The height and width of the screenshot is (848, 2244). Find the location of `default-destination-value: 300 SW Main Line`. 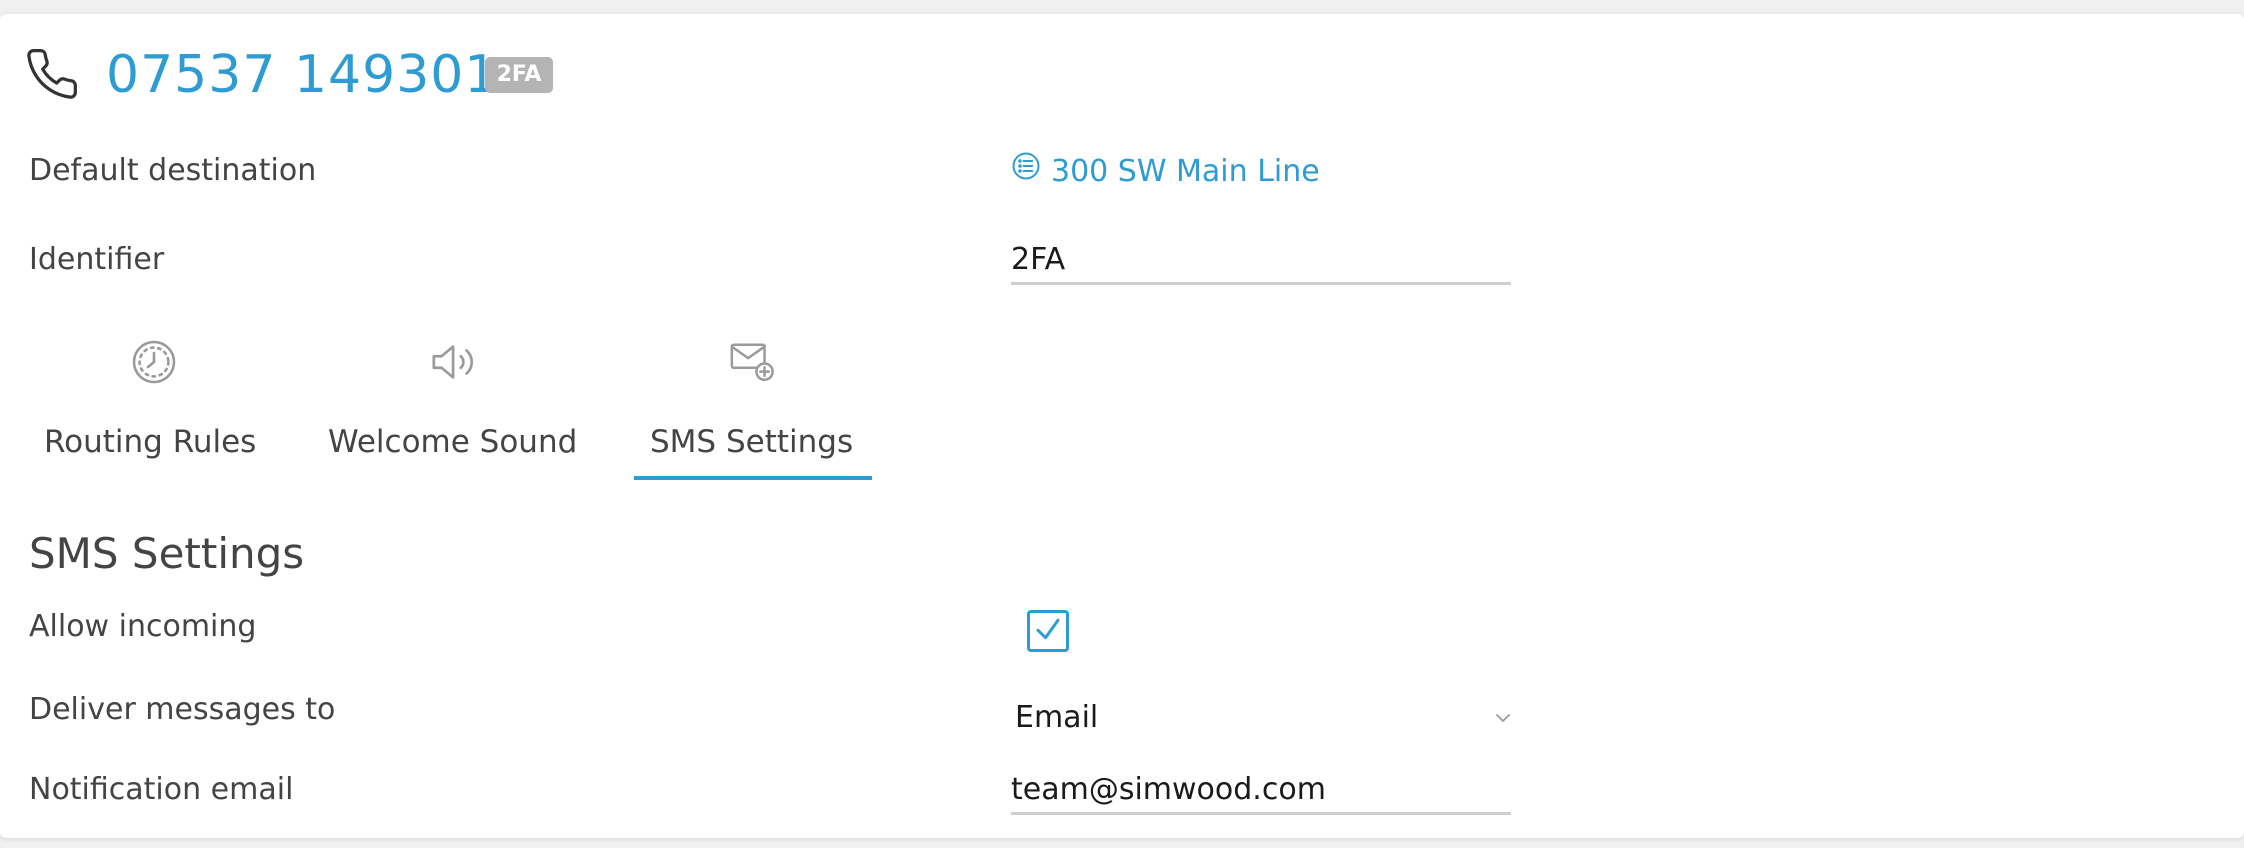

default-destination-value: 300 SW Main Line is located at coordinates (1185, 171).